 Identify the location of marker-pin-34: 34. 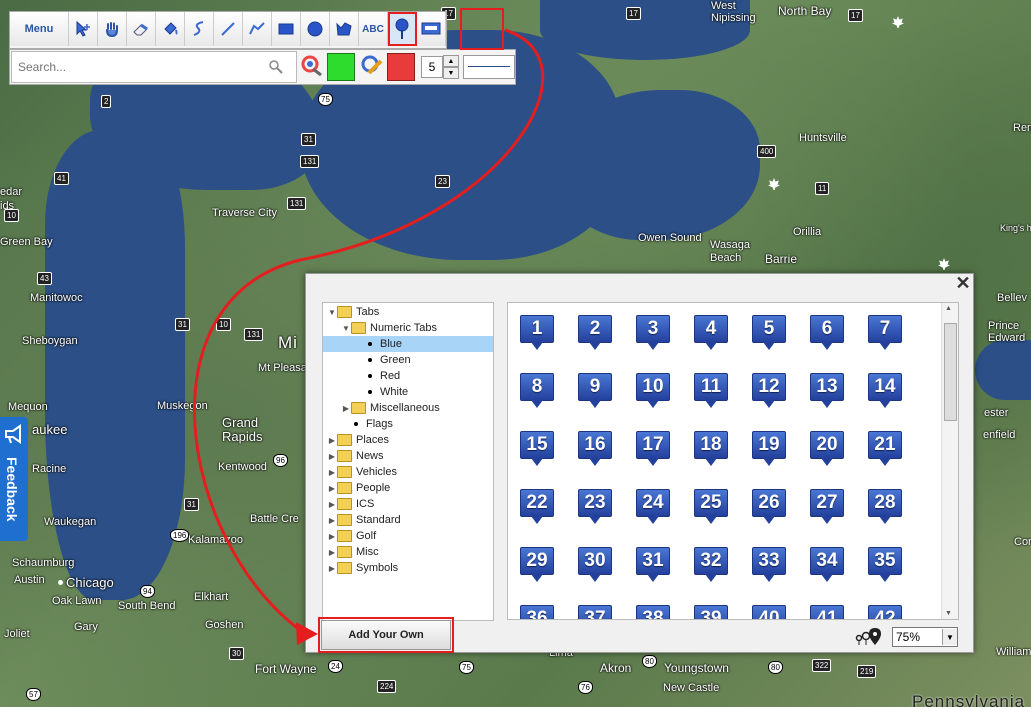
(827, 565).